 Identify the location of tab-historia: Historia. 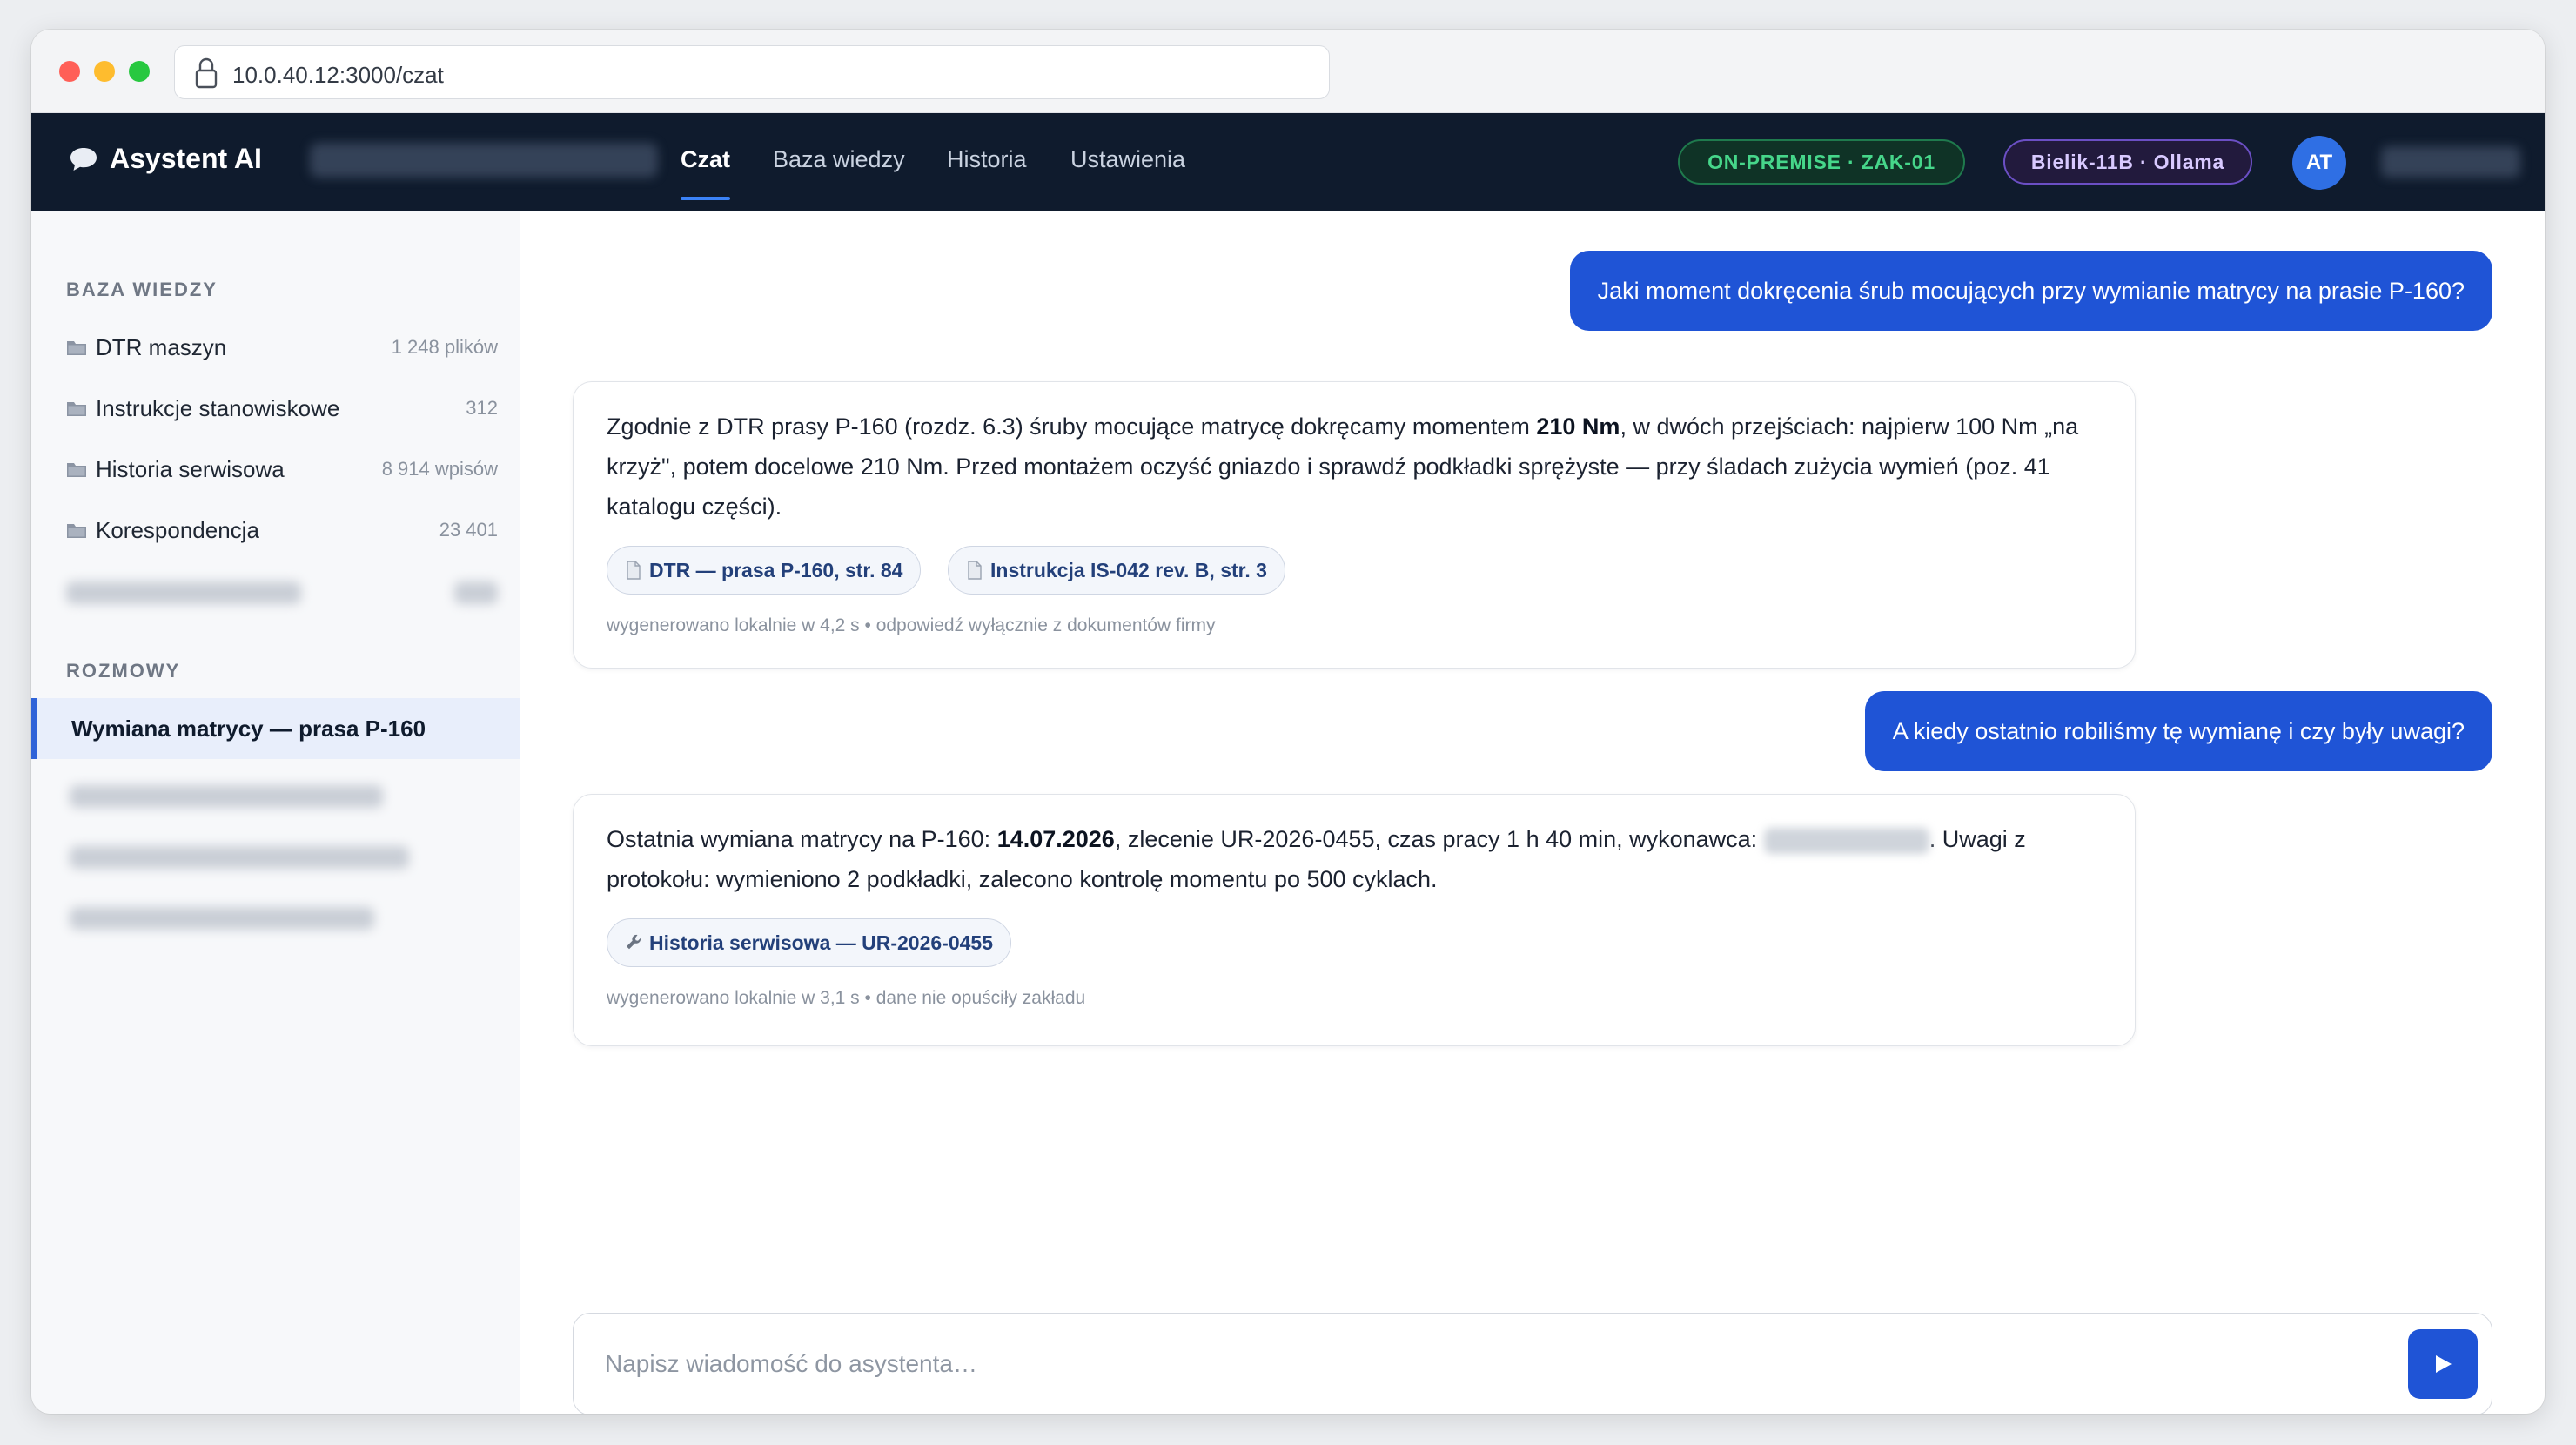
(987, 160).